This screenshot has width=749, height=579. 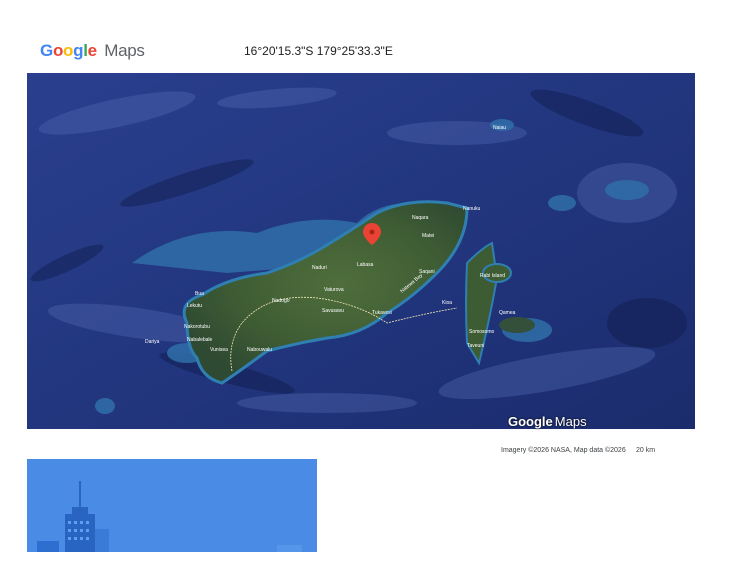 What do you see at coordinates (194, 306) in the screenshot?
I see `label-lekutu: Lekutu` at bounding box center [194, 306].